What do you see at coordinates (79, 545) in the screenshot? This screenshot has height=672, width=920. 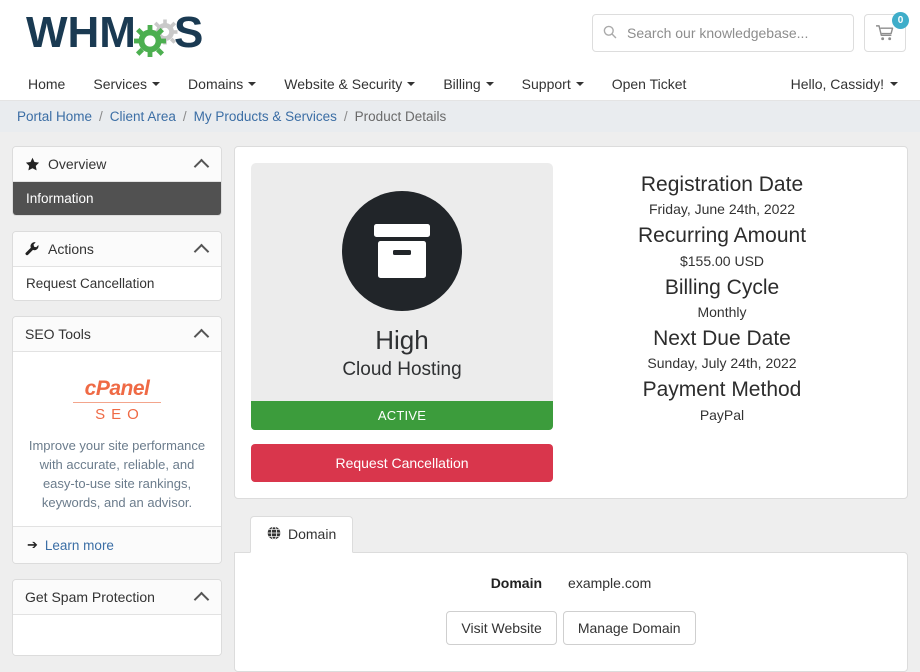 I see `learn-more-label: Learn more` at bounding box center [79, 545].